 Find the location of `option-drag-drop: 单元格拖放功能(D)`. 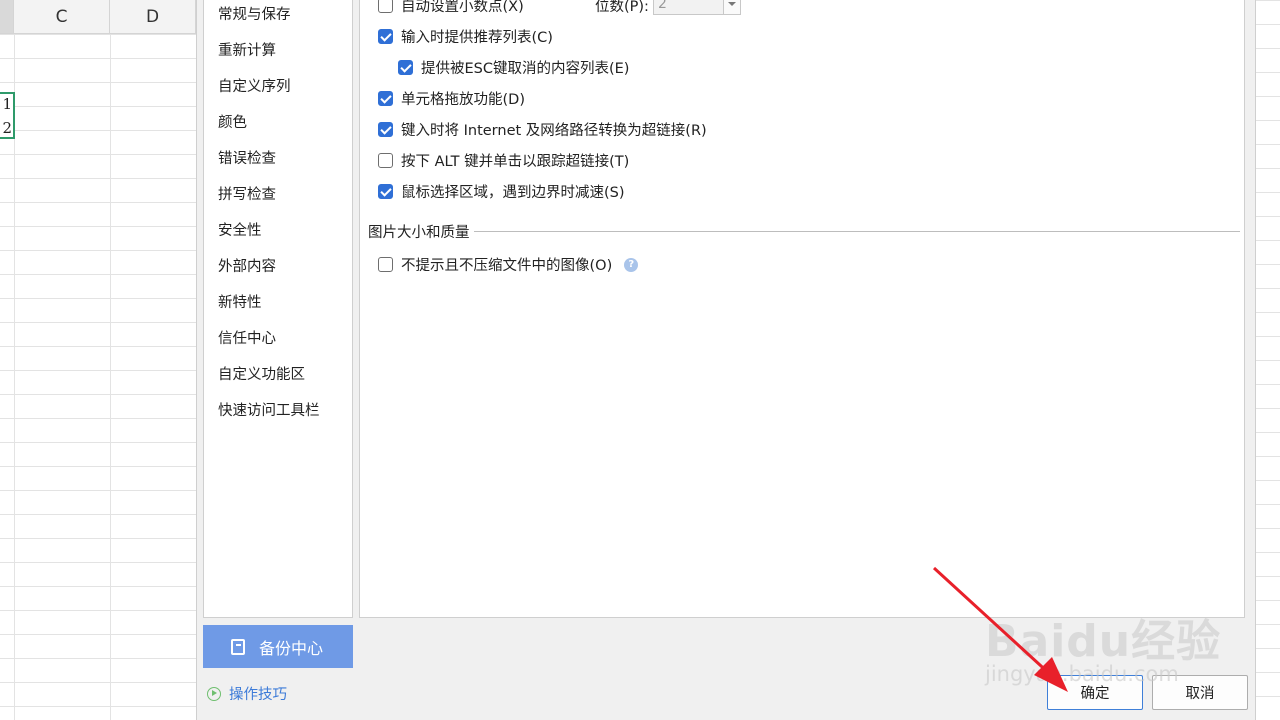

option-drag-drop: 单元格拖放功能(D) is located at coordinates (451, 98).